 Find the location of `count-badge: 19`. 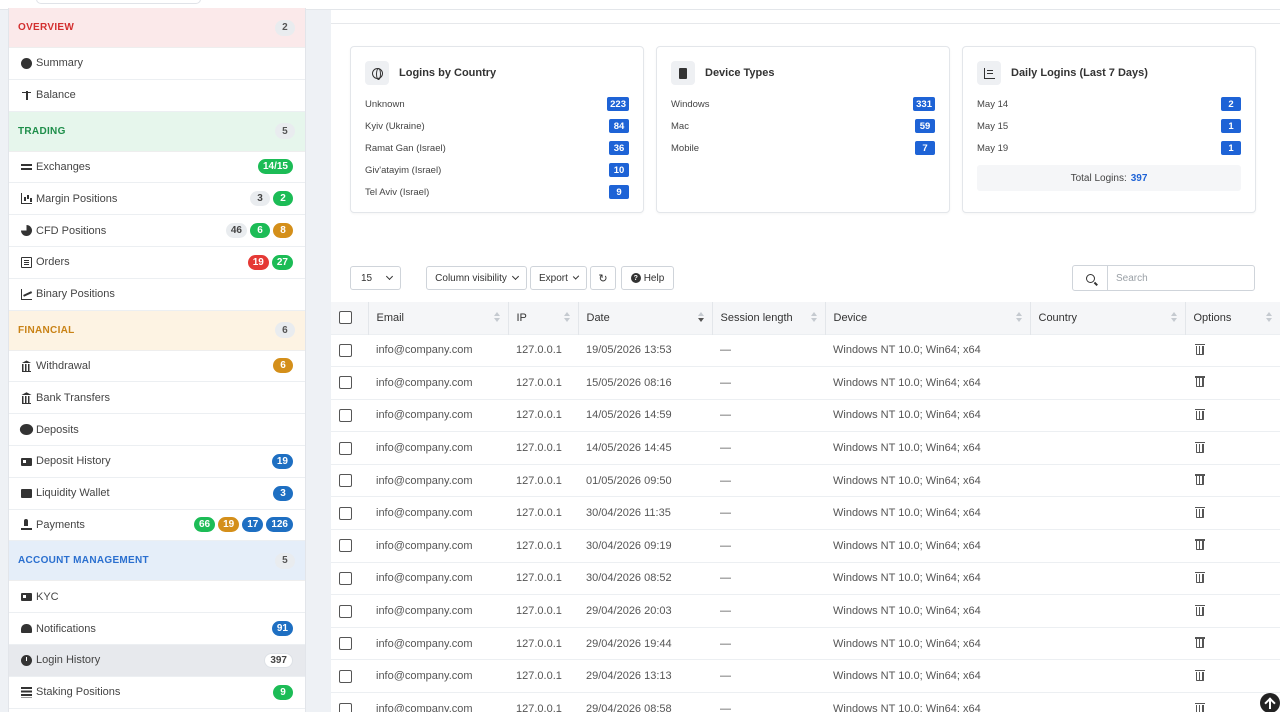

count-badge: 19 is located at coordinates (229, 525).